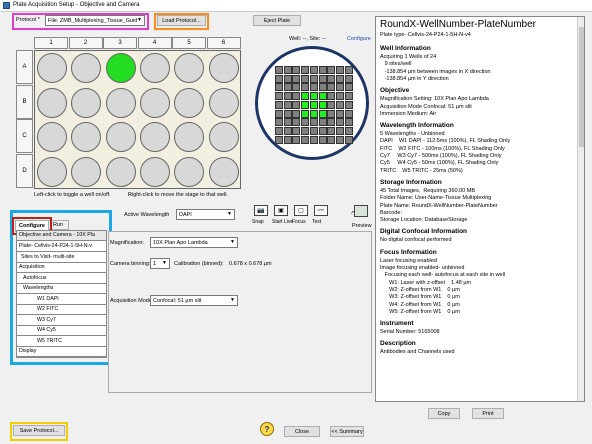  I want to click on print-button: Print, so click(488, 413).